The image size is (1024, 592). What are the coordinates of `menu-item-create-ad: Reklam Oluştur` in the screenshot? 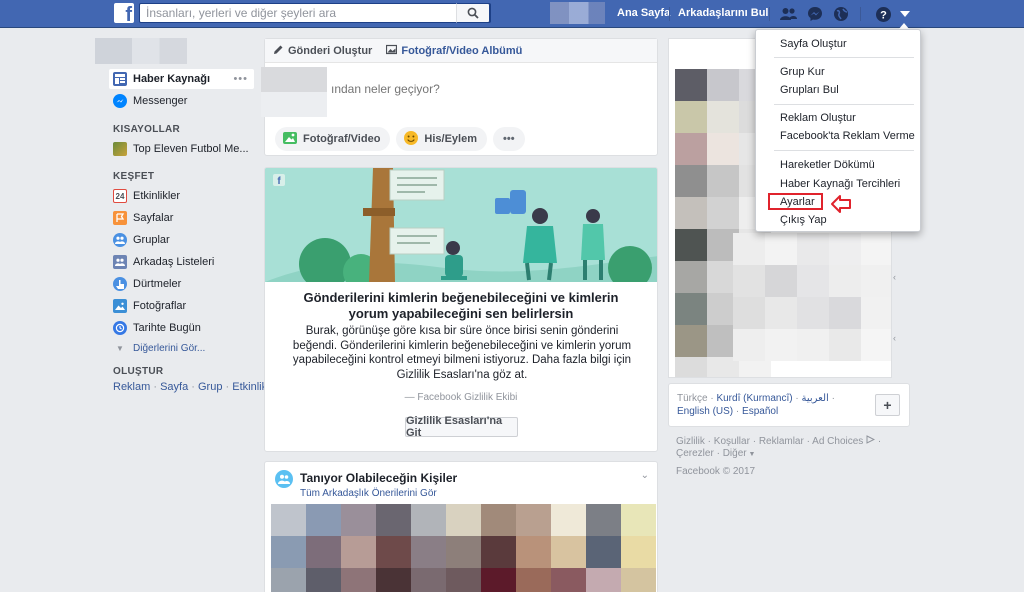 It's located at (838, 118).